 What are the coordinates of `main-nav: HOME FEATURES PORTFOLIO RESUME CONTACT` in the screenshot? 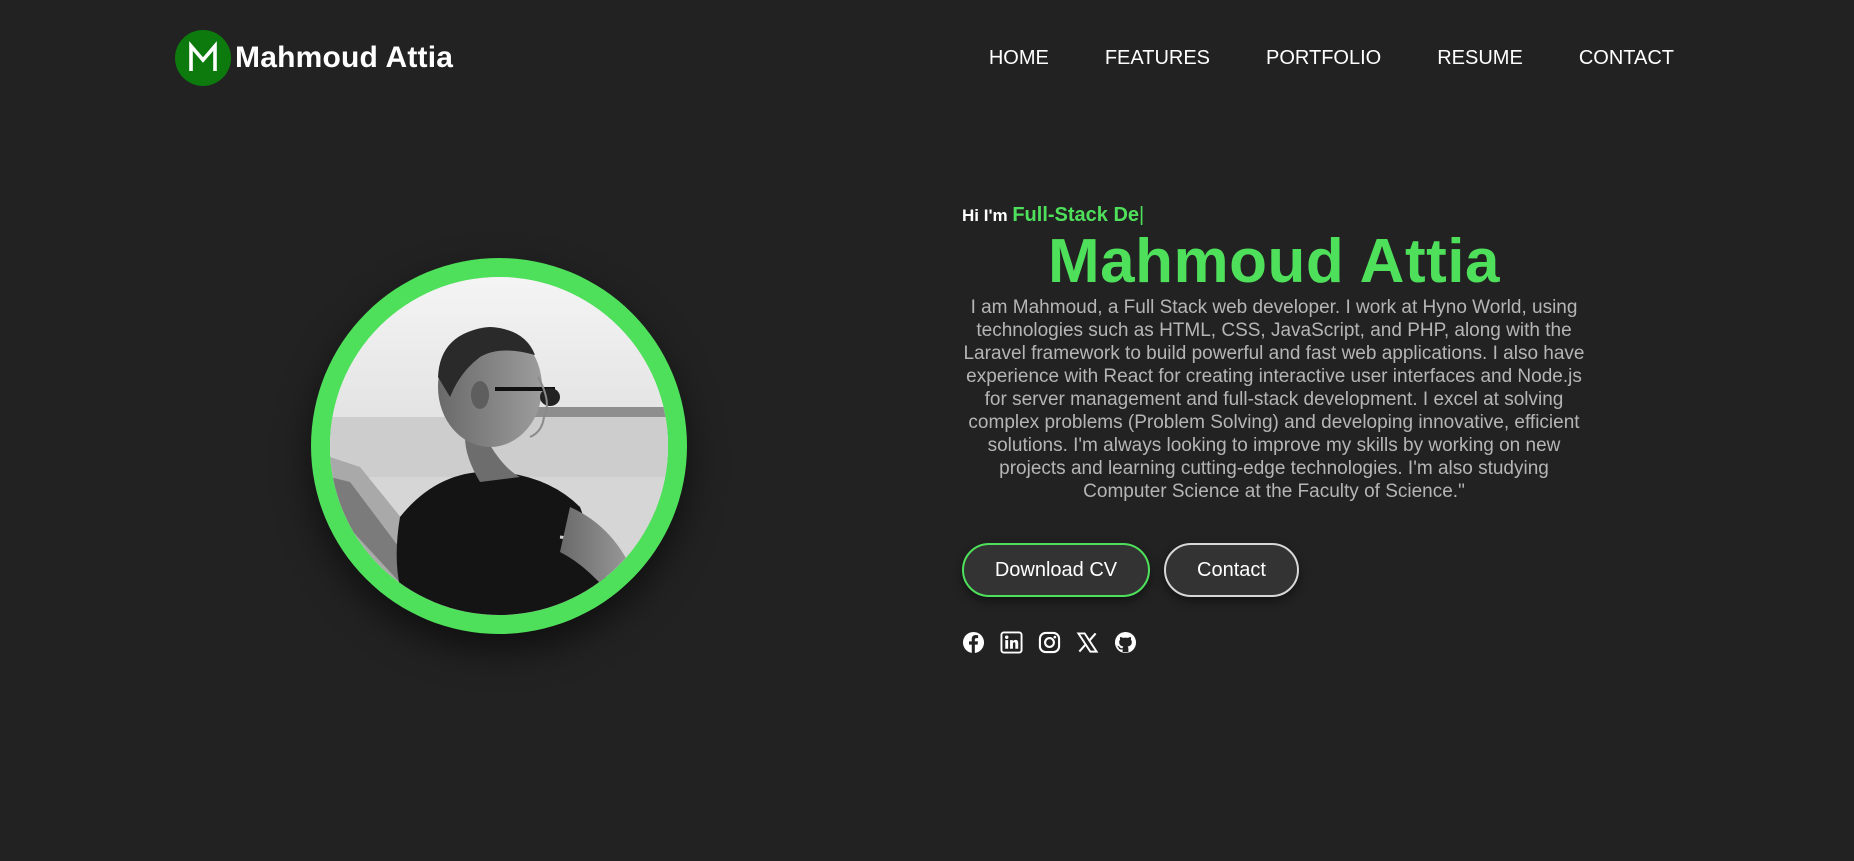 It's located at (1331, 58).